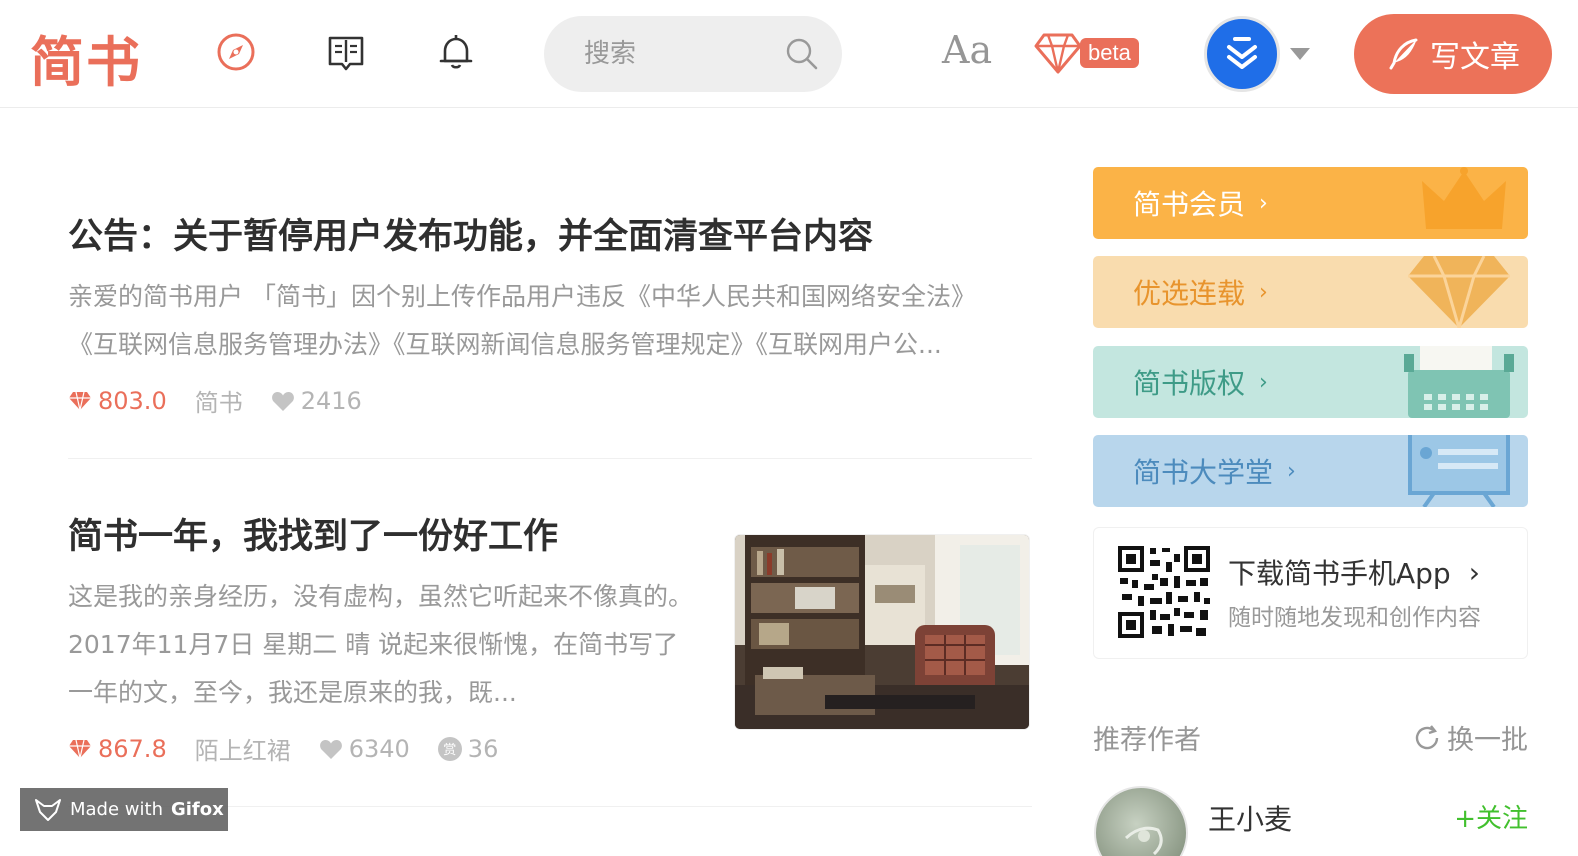 The height and width of the screenshot is (856, 1578). I want to click on user-menu-caret-icon, so click(1300, 54).